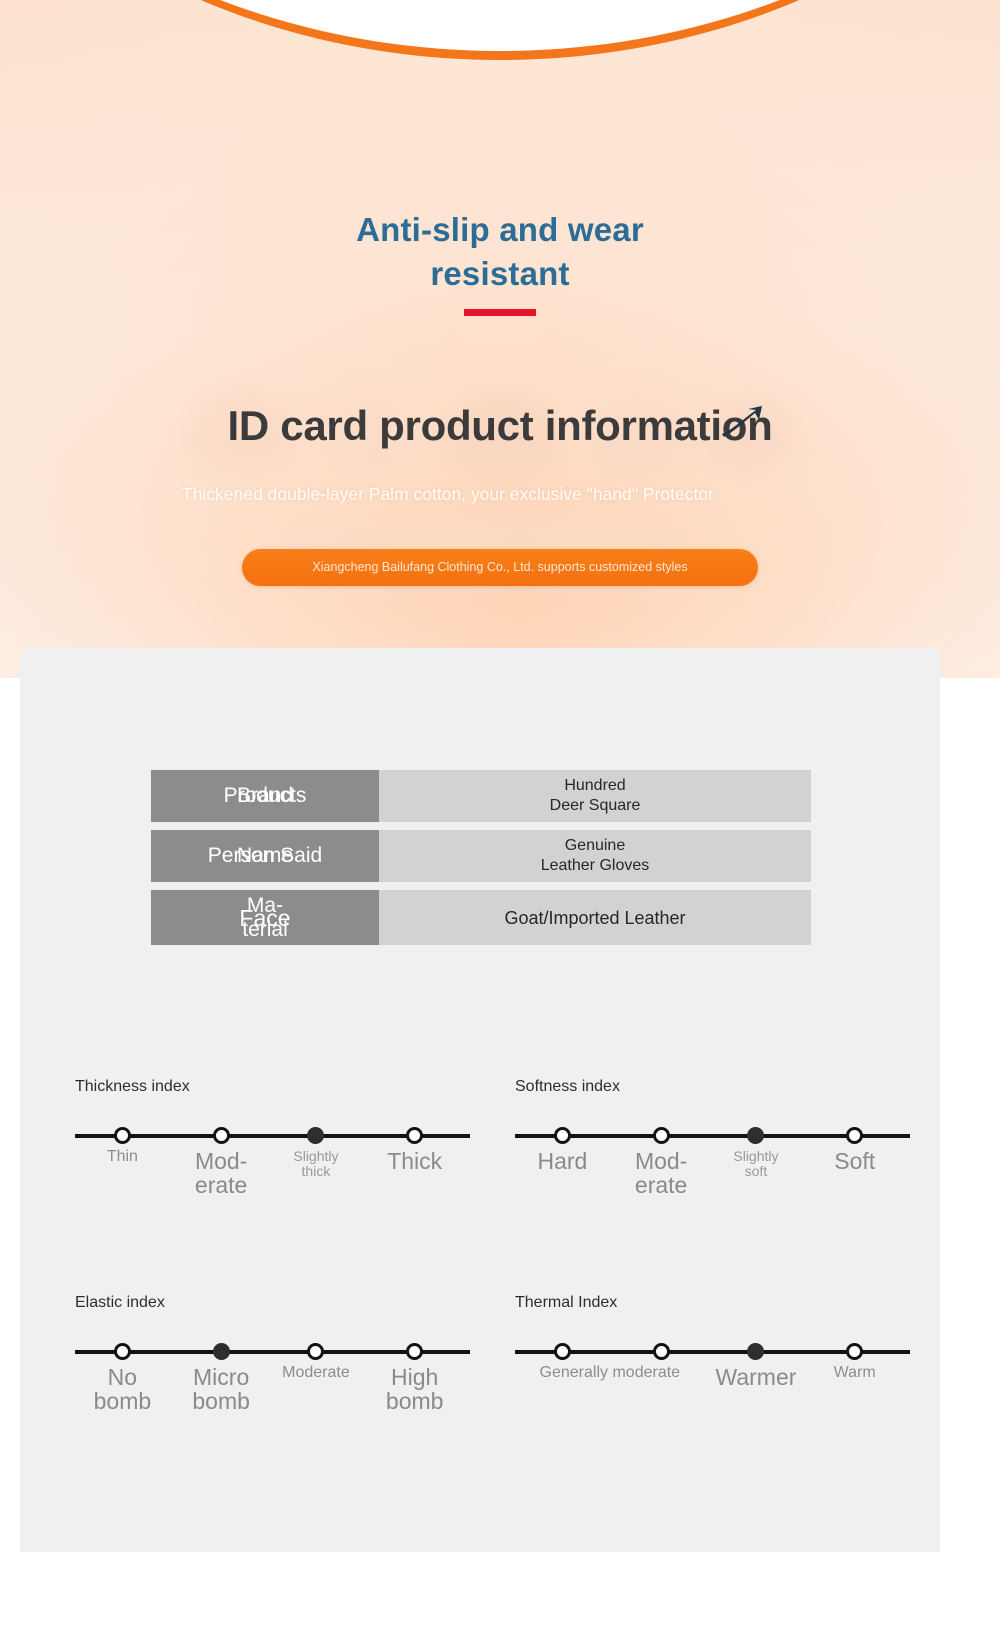  What do you see at coordinates (272, 1389) in the screenshot?
I see `scale-label-row: No bomb Micro bomb Moderate High bomb` at bounding box center [272, 1389].